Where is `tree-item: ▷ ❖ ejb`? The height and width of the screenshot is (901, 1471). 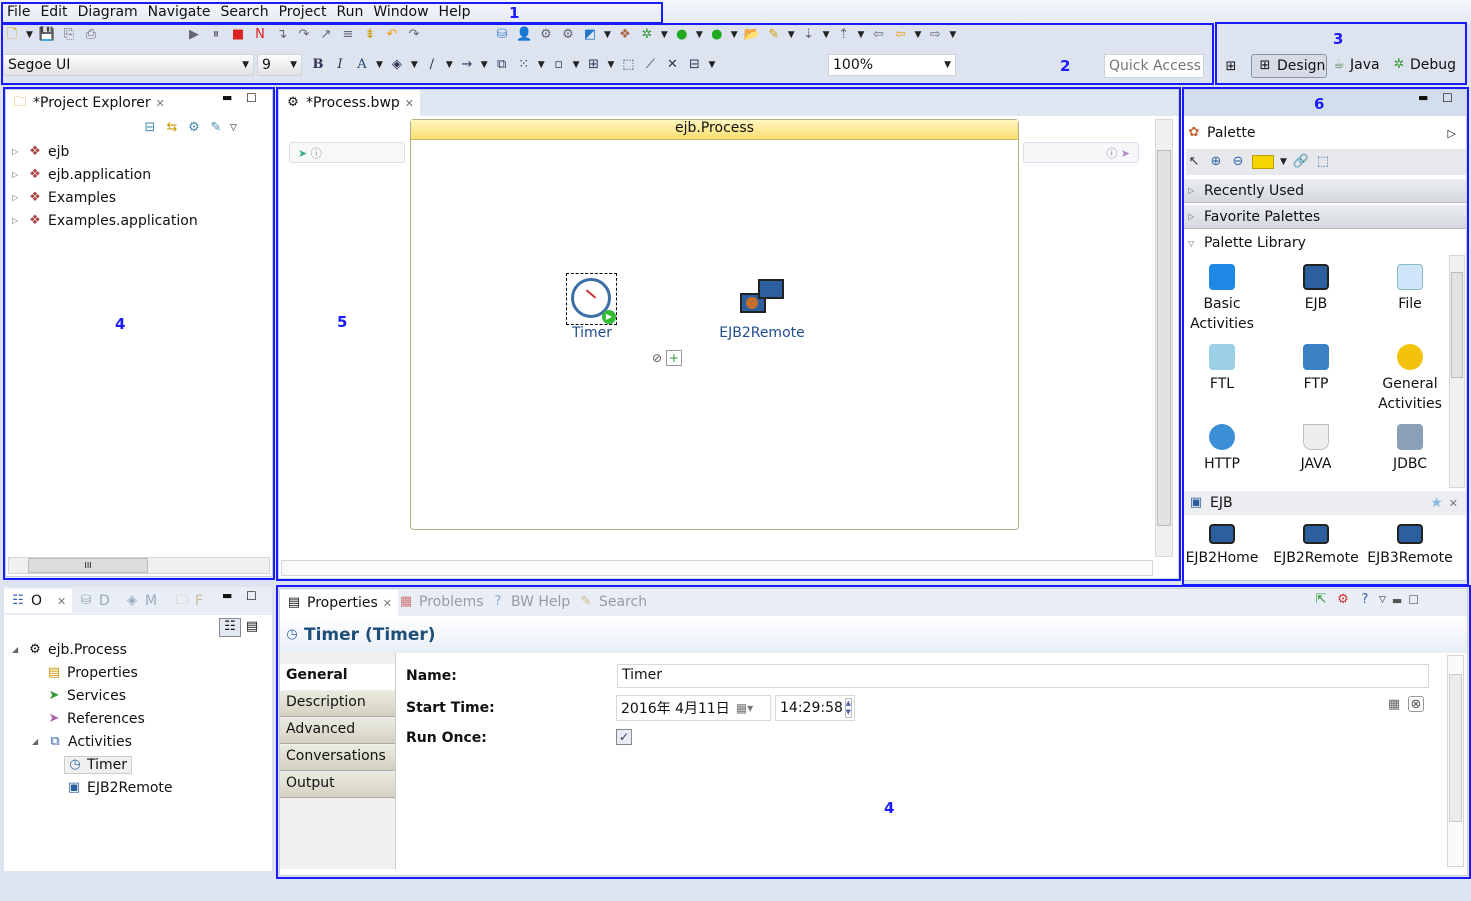
tree-item: ▷ ❖ ejb is located at coordinates (105, 151).